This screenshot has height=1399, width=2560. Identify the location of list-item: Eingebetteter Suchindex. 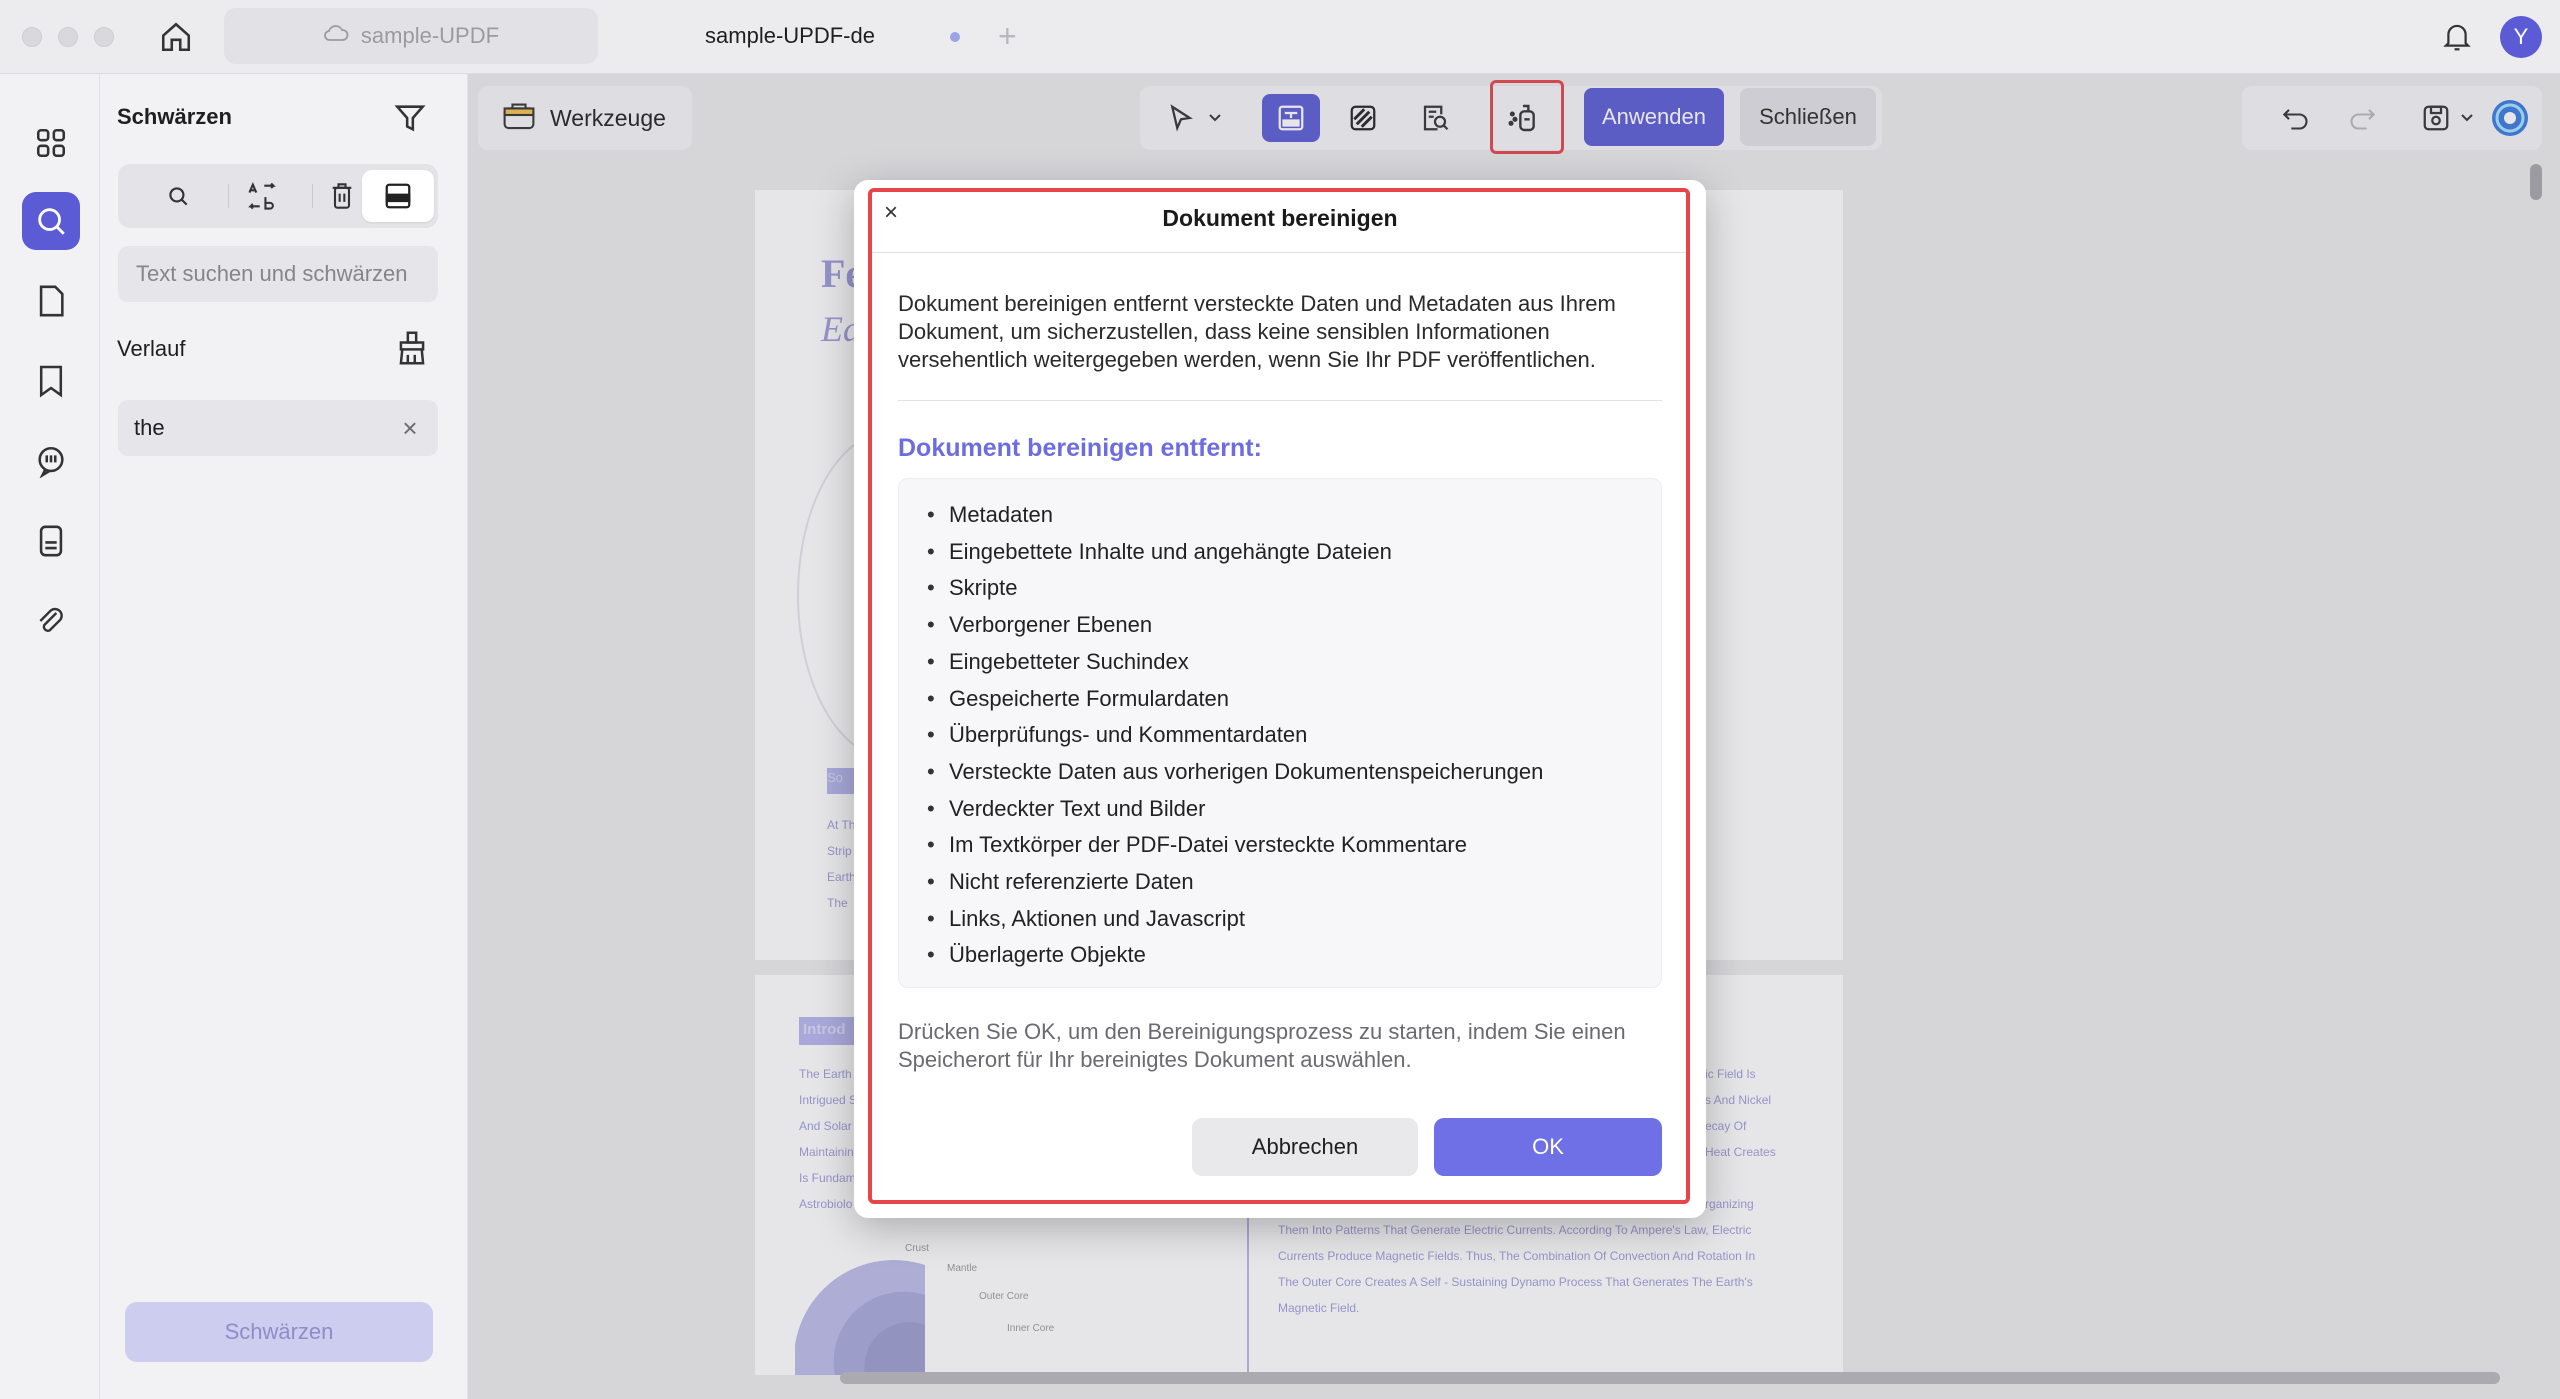
(1280, 662).